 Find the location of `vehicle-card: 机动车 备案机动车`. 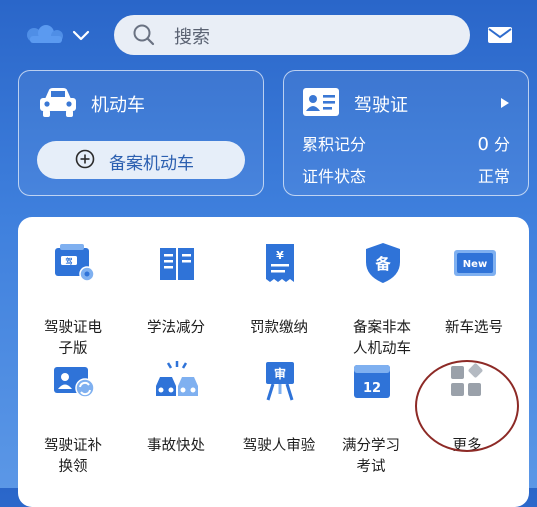

vehicle-card: 机动车 备案机动车 is located at coordinates (141, 133).